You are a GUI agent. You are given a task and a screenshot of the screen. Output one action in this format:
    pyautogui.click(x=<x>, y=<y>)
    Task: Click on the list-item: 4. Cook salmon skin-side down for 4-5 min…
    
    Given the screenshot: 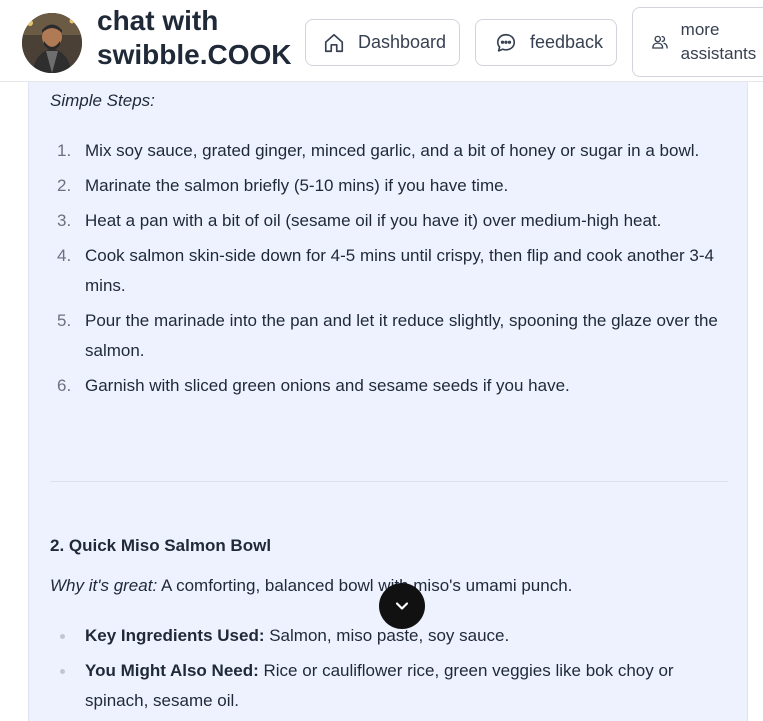 What is the action you would take?
    pyautogui.click(x=379, y=271)
    